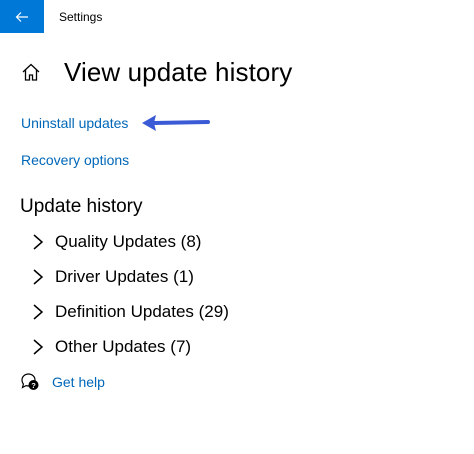  I want to click on update-history-heading: Update history, so click(81, 206).